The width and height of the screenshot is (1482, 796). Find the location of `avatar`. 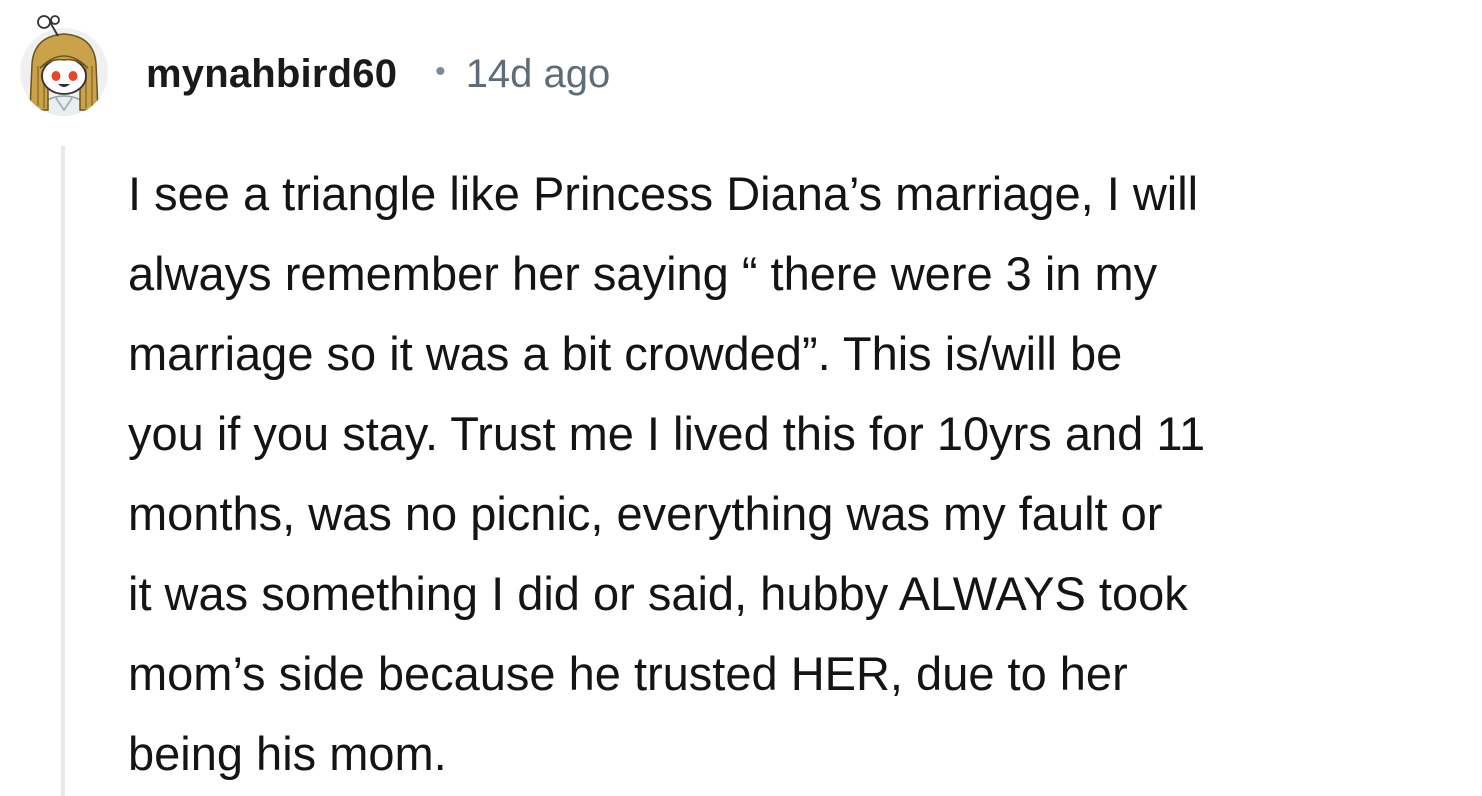

avatar is located at coordinates (64, 66).